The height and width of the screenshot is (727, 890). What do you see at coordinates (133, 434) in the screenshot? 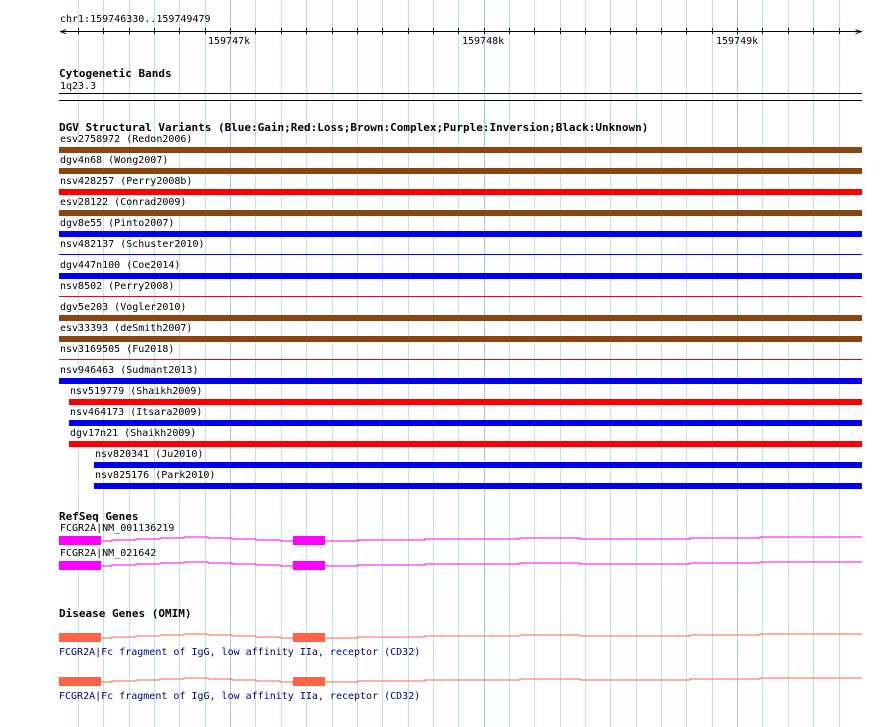
I see `variant-label: dgv17n21 (Shaikh2009)` at bounding box center [133, 434].